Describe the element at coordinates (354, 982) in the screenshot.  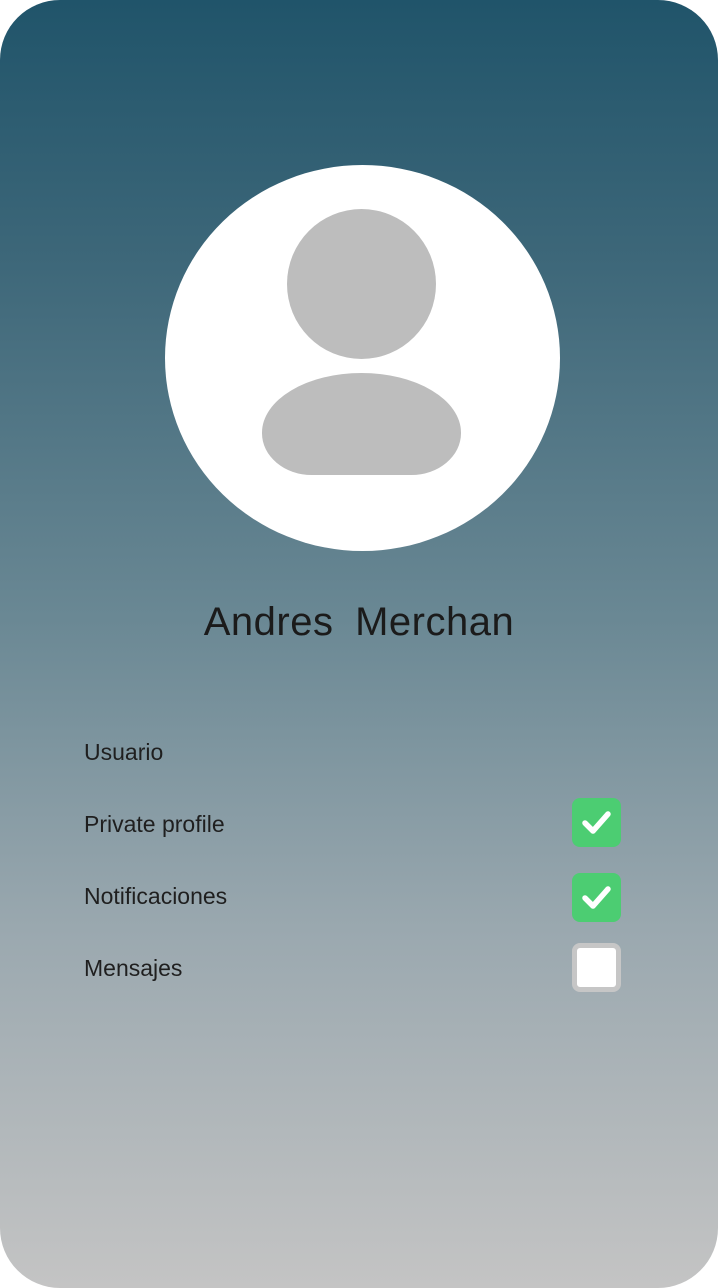
I see `settings-row-mensajes: Mensajes` at that location.